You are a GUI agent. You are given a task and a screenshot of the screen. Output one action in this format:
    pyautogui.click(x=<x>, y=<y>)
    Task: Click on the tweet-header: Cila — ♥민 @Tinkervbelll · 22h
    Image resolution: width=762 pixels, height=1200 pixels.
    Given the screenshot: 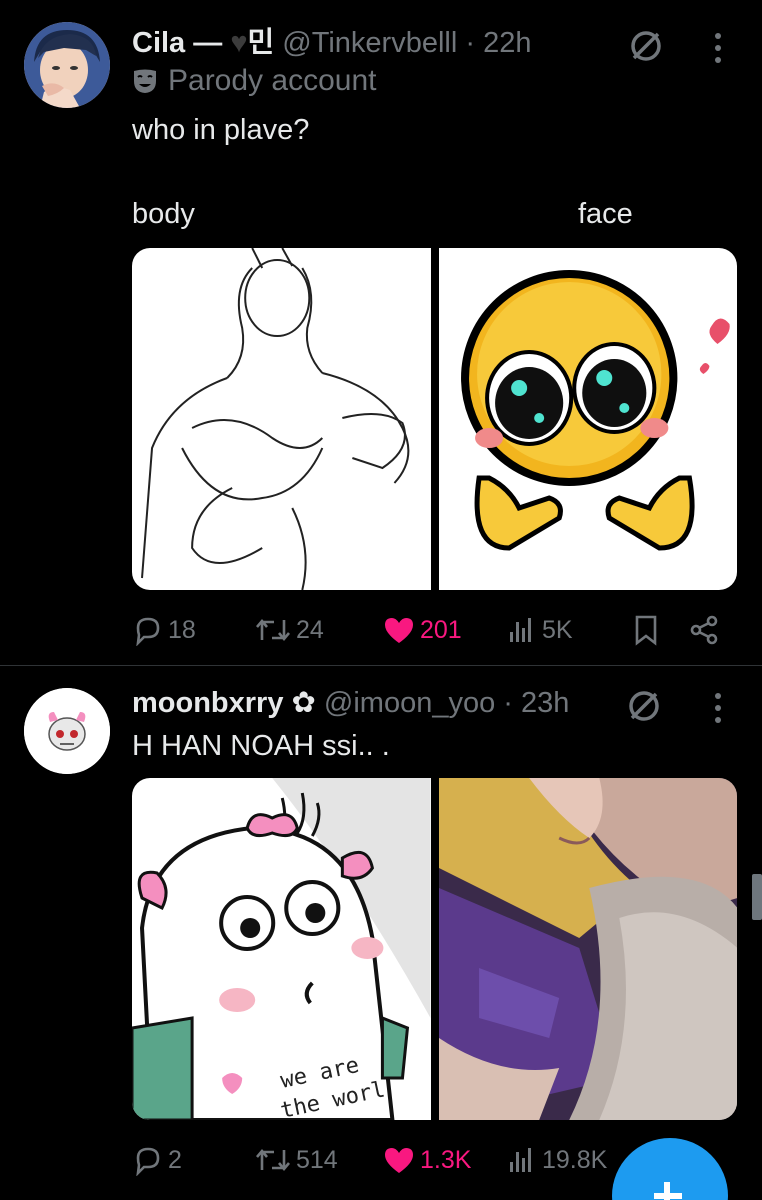 What is the action you would take?
    pyautogui.click(x=331, y=43)
    